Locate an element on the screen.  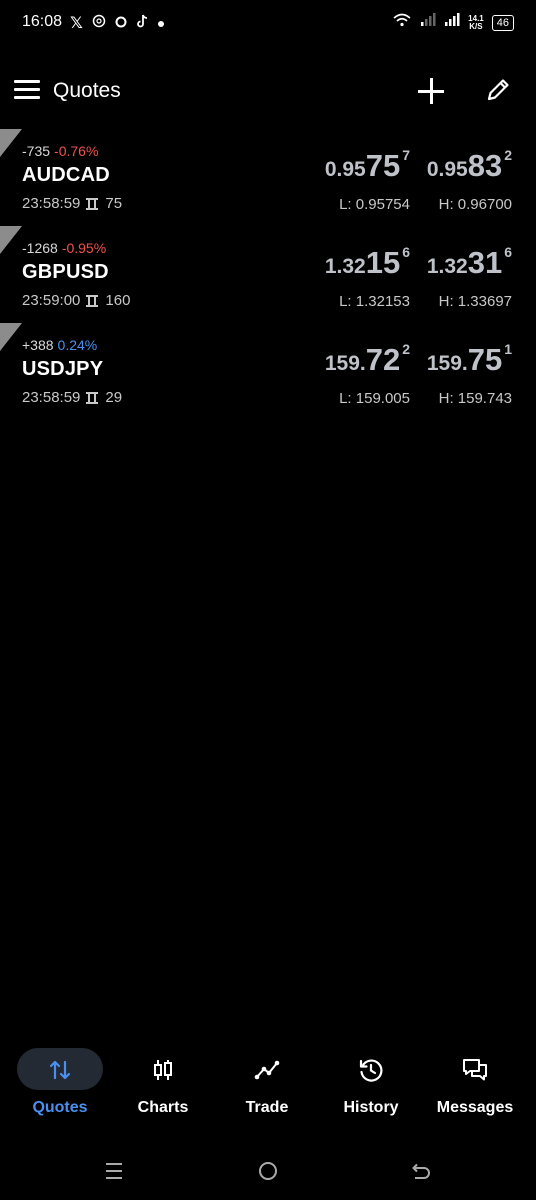
bid-price: 0.9575 7 is located at coordinates (367, 167).